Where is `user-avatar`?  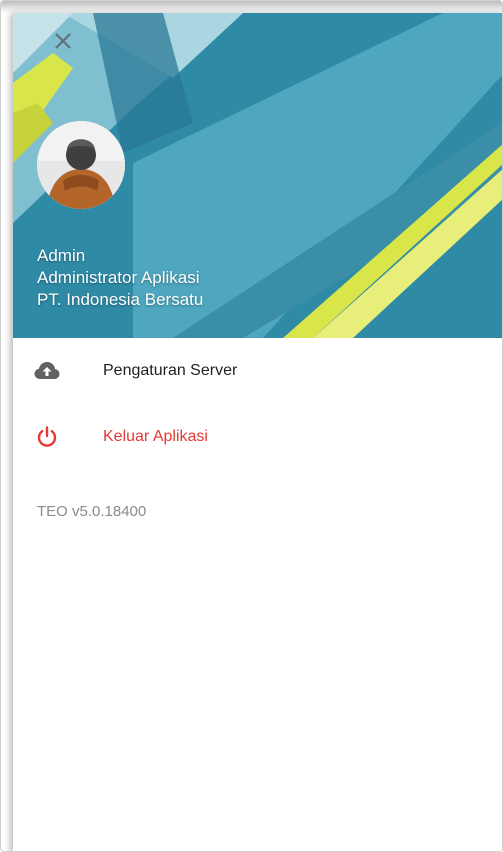 user-avatar is located at coordinates (81, 165).